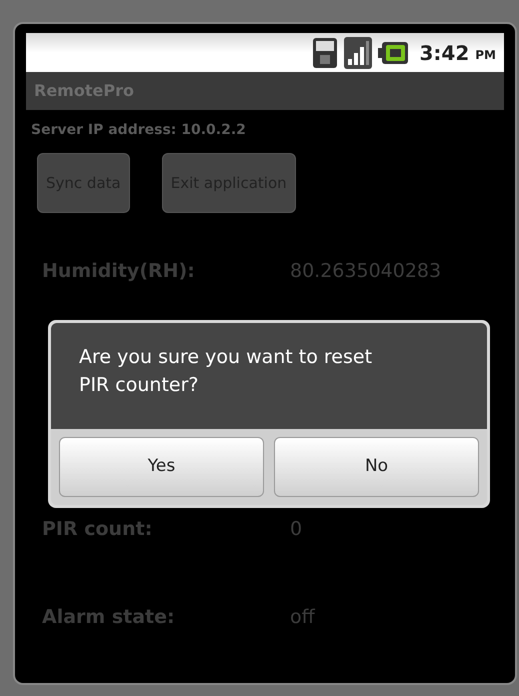 The height and width of the screenshot is (696, 519). I want to click on server-ip-text: Server IP address: 10.0.2.2, so click(139, 130).